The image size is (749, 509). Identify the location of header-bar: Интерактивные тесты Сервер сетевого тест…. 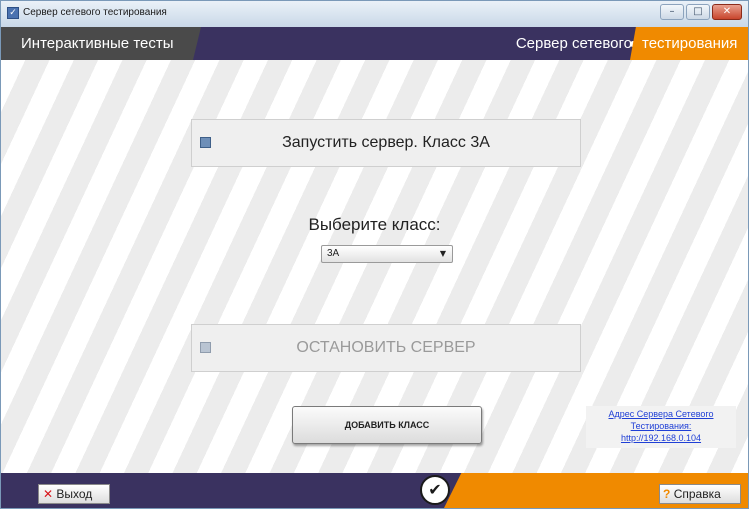
(374, 43).